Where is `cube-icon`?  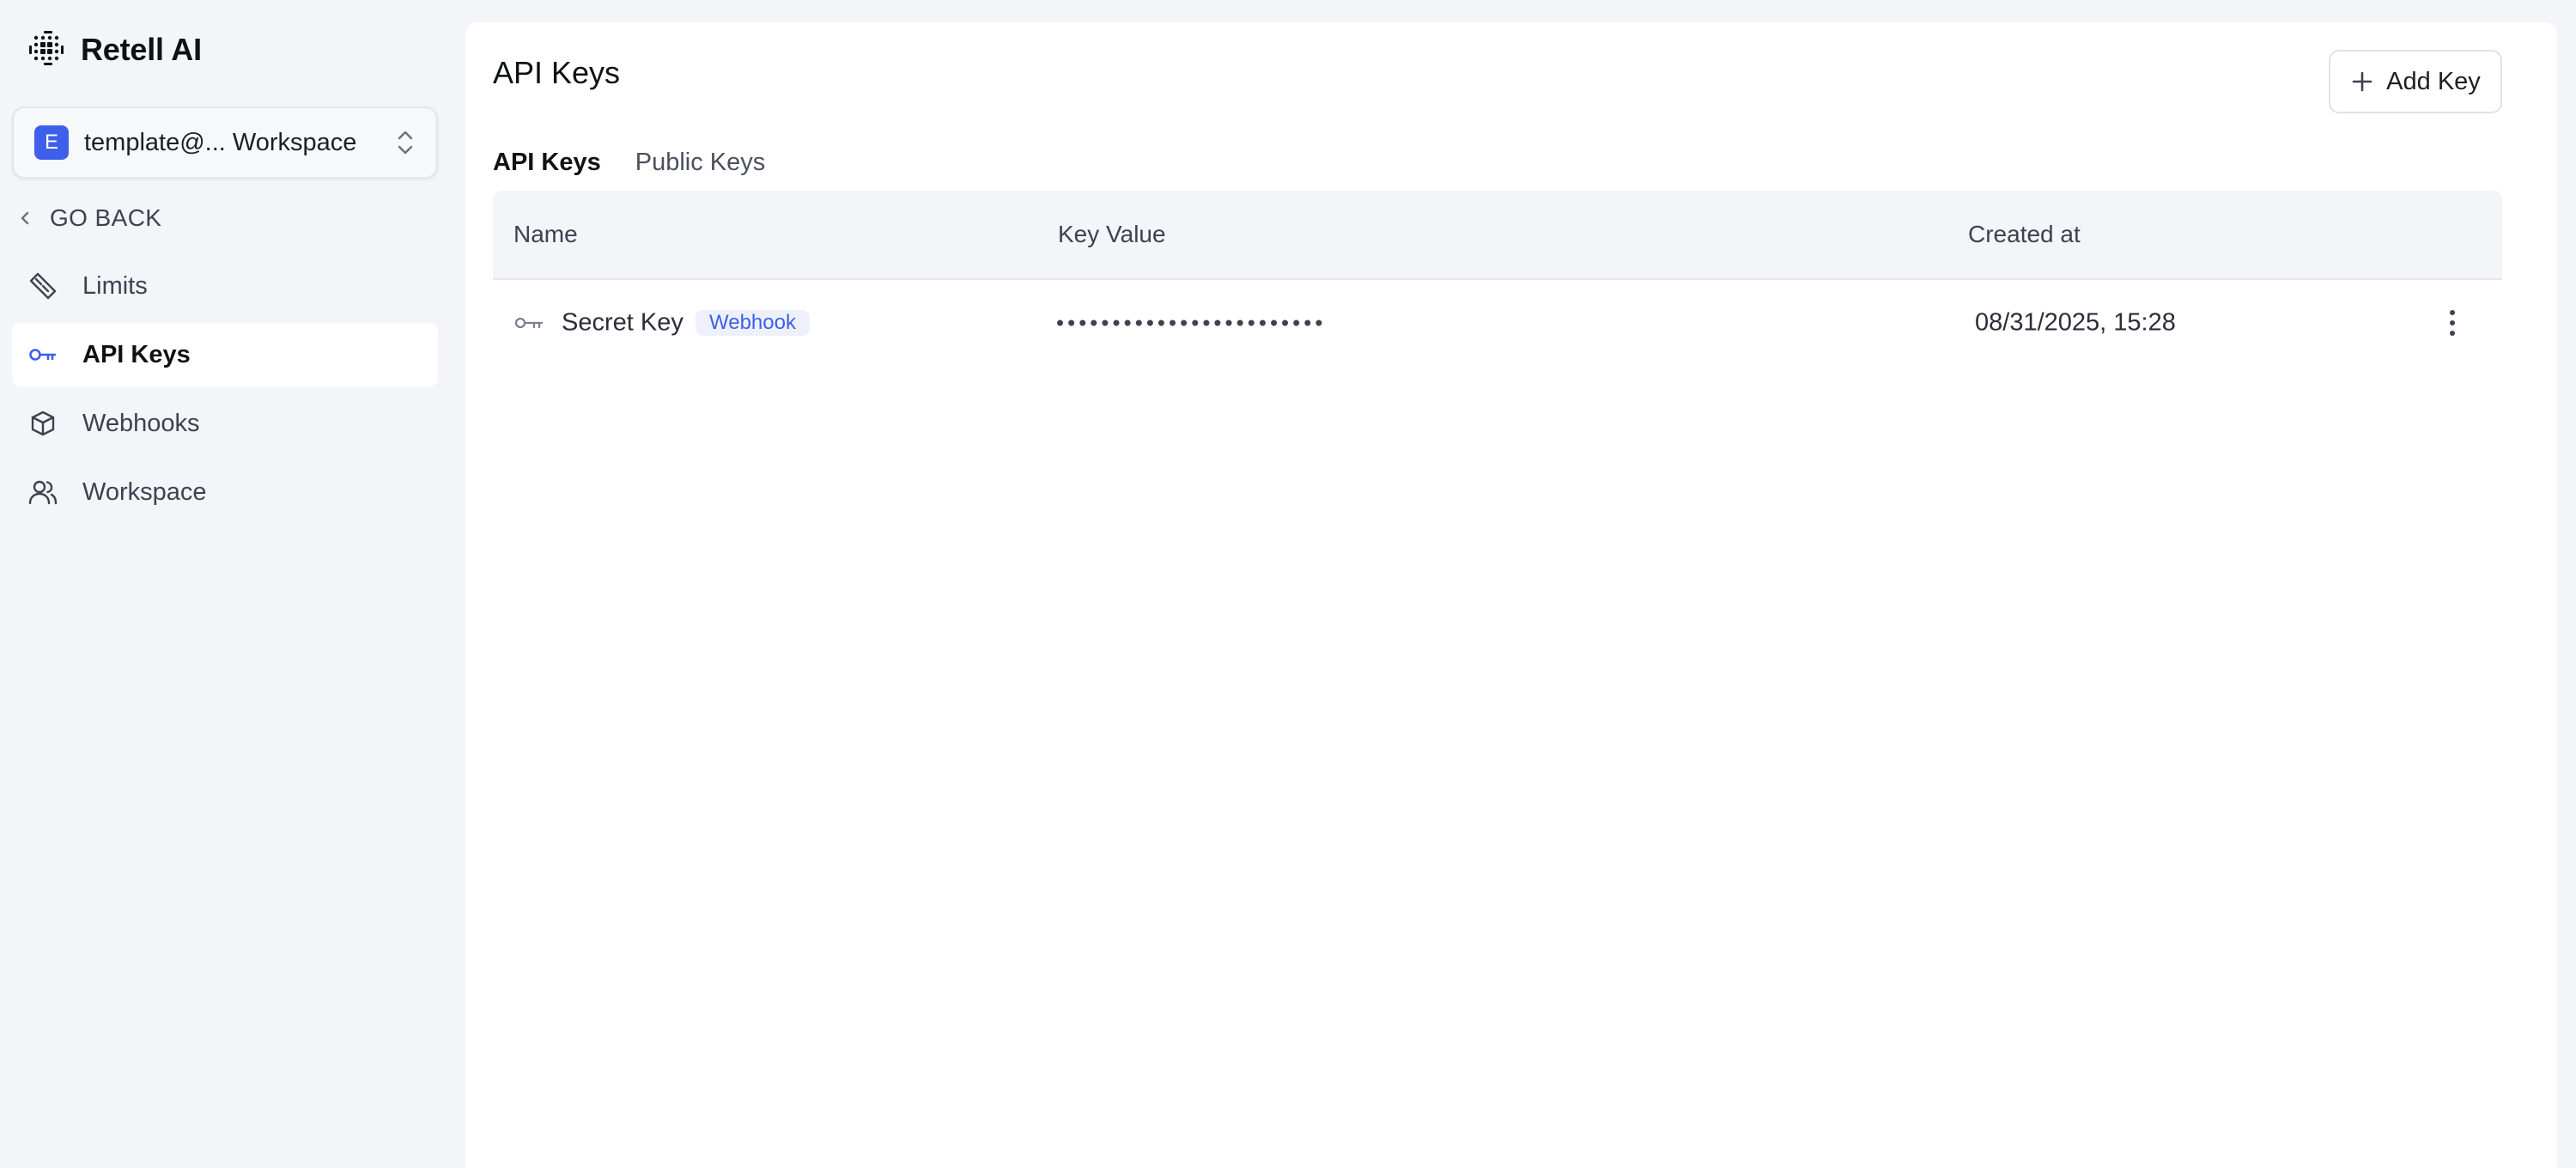
cube-icon is located at coordinates (43, 423).